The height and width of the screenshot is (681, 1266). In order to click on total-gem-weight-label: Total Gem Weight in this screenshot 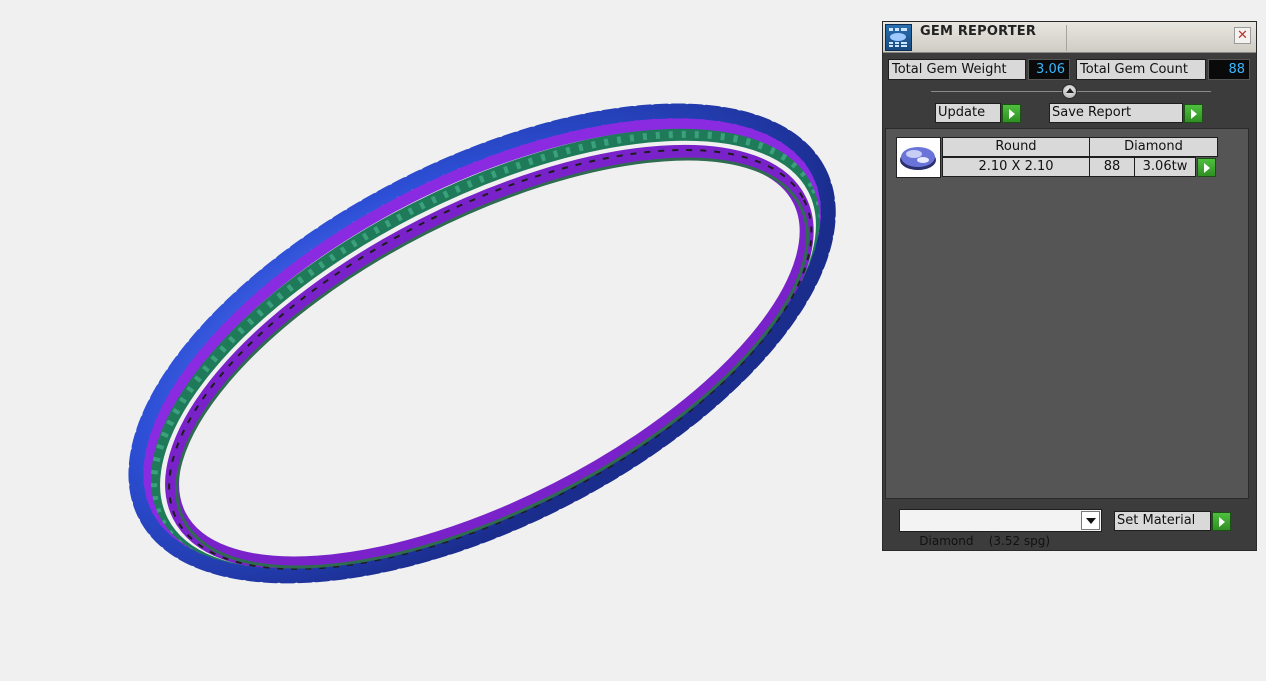, I will do `click(957, 69)`.